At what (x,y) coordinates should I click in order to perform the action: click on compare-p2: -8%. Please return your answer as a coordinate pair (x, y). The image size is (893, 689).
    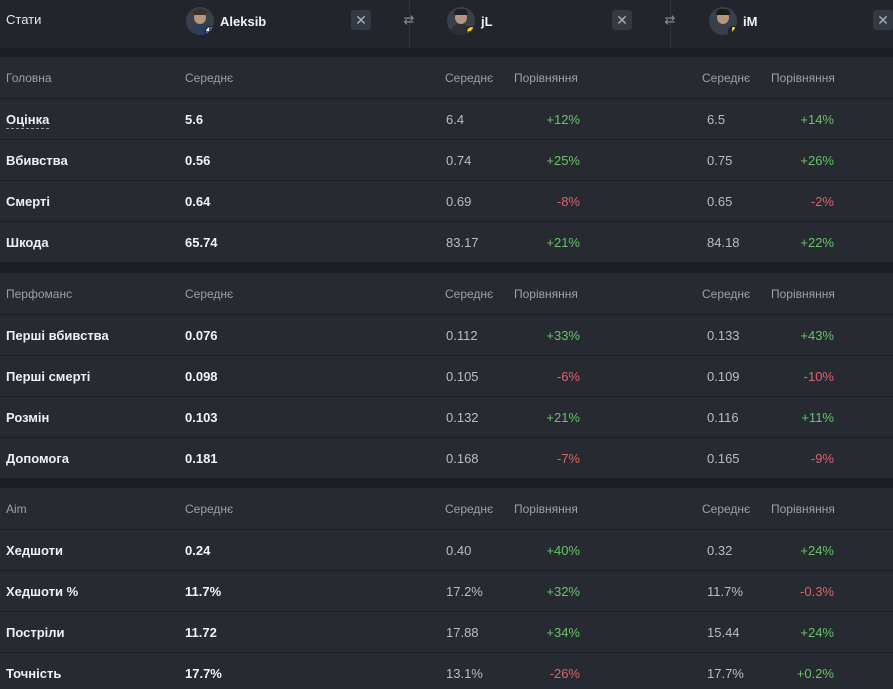
    Looking at the image, I should click on (568, 201).